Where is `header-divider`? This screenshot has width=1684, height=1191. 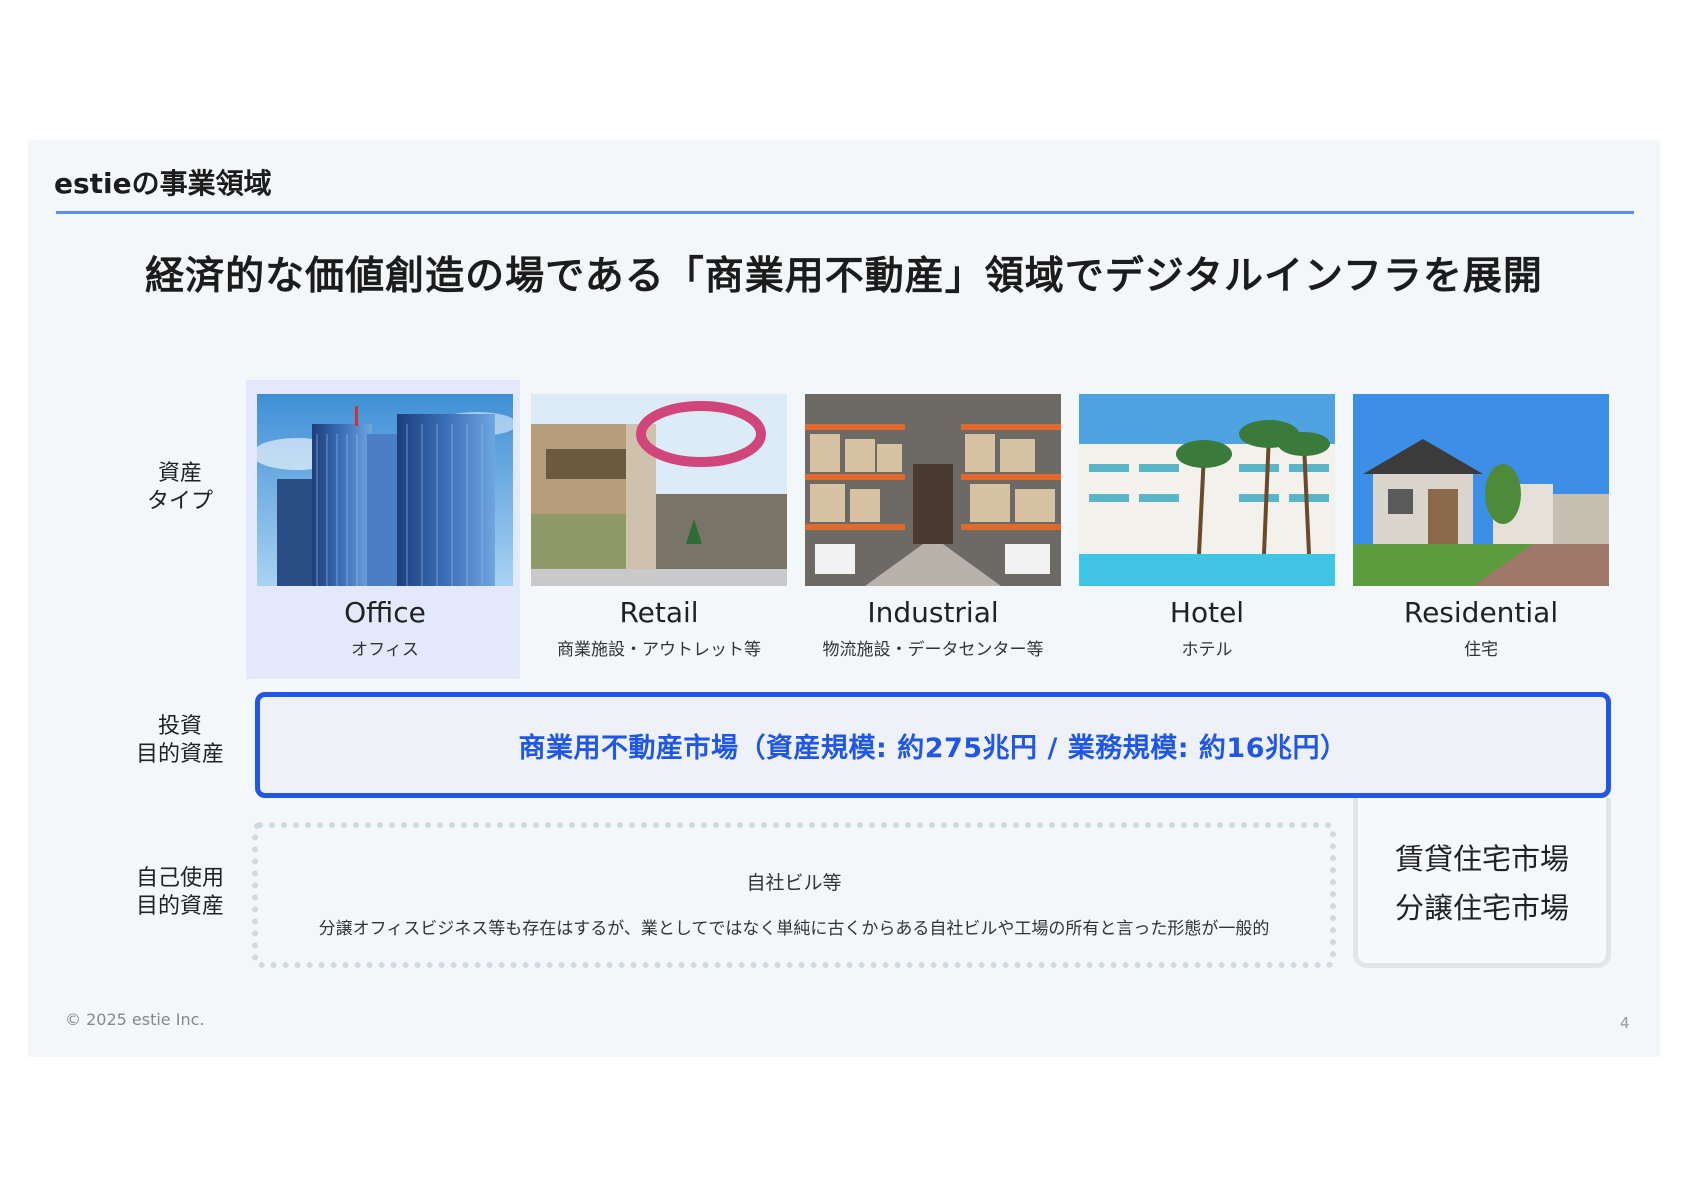
header-divider is located at coordinates (845, 212).